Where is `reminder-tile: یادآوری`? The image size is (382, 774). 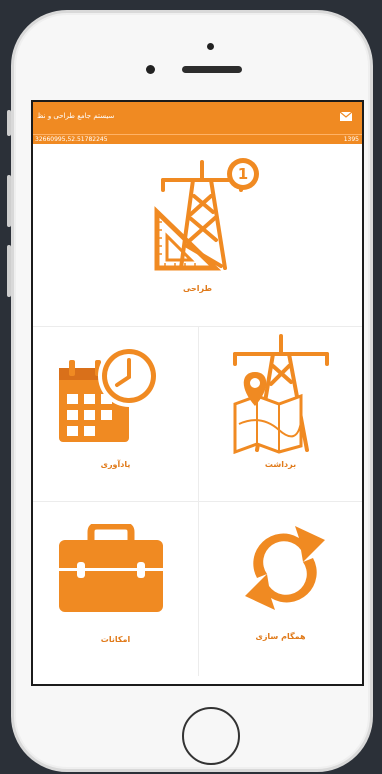 reminder-tile: یادآوری is located at coordinates (115, 413).